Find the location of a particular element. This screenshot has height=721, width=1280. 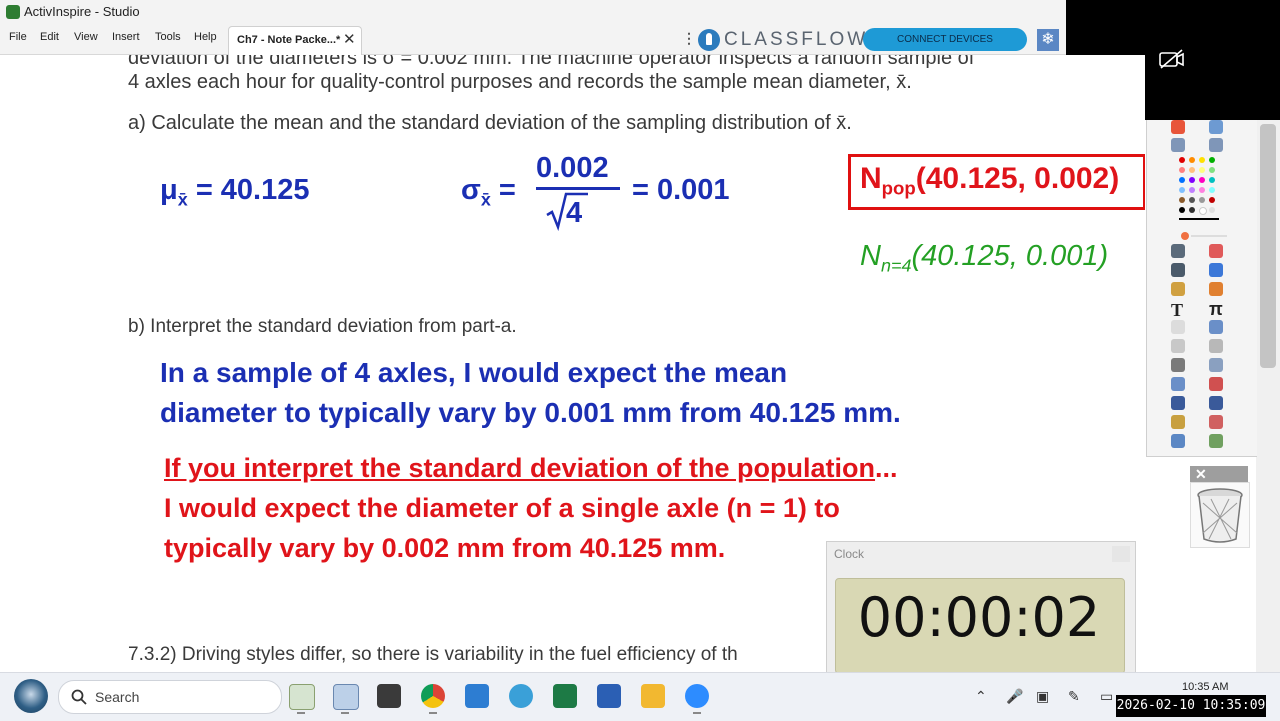

redo-icon is located at coordinates (1216, 403).